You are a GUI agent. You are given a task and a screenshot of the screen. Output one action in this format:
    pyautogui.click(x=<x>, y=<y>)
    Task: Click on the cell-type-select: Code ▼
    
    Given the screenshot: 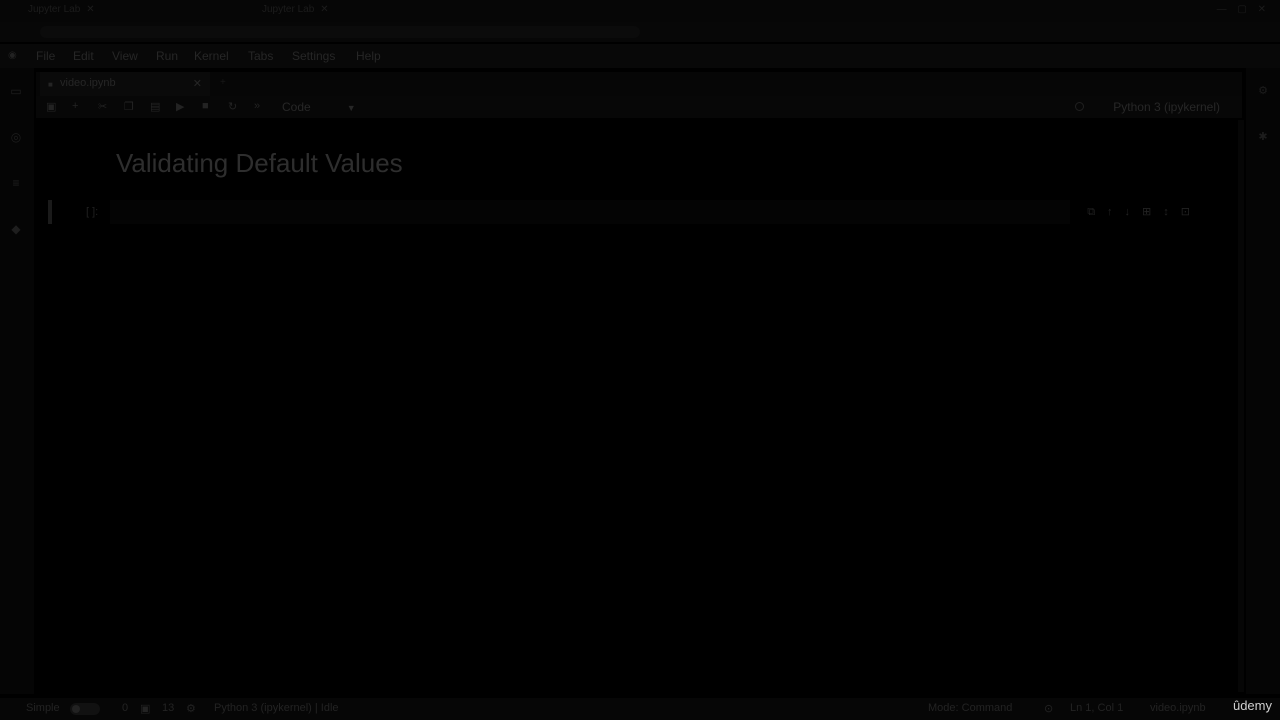 What is the action you would take?
    pyautogui.click(x=319, y=107)
    